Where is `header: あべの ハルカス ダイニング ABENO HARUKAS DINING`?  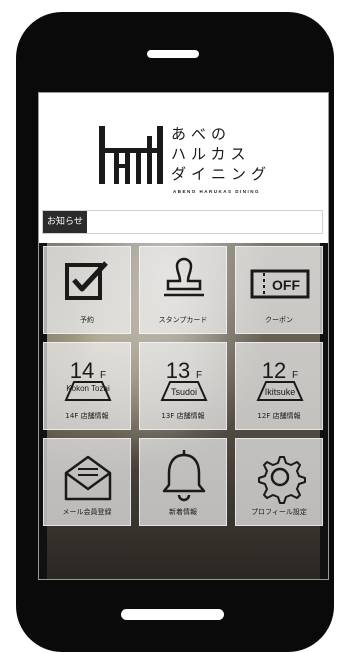
header: あべの ハルカス ダイニング ABENO HARUKAS DINING is located at coordinates (183, 149).